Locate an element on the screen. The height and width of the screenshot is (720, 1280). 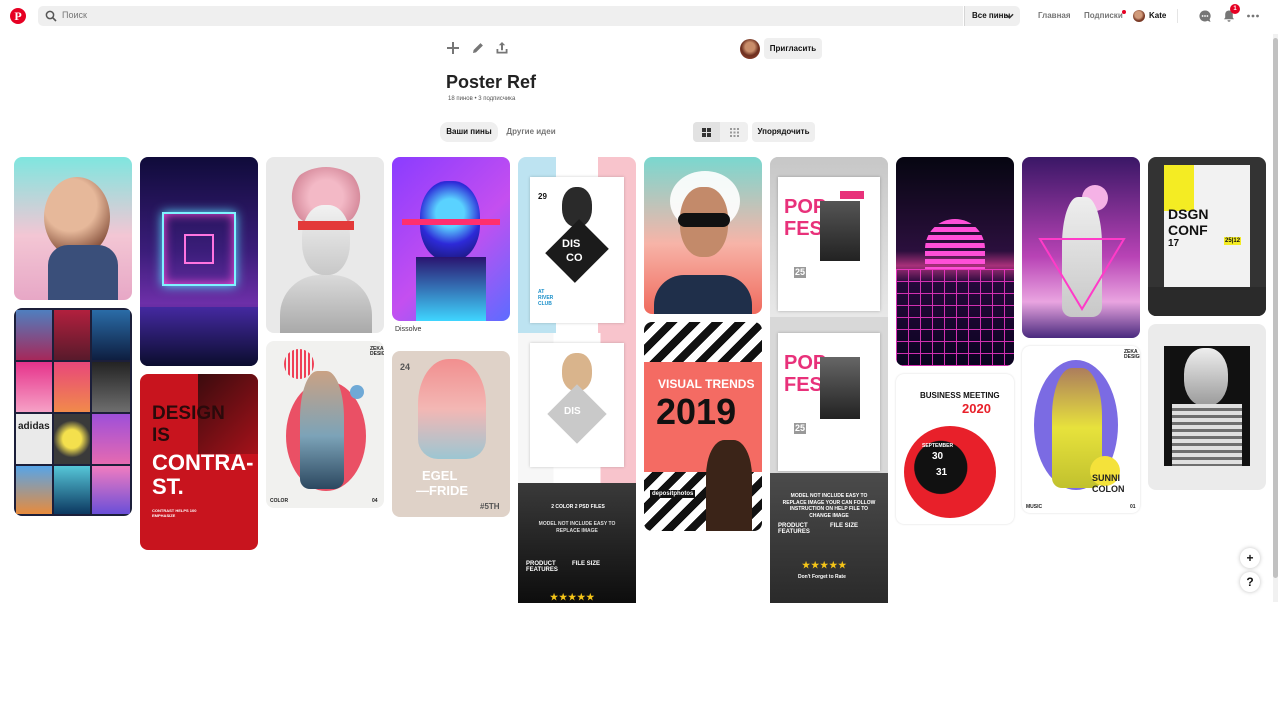
product-features-label: PRODUCT FEATURES is located at coordinates (542, 567).